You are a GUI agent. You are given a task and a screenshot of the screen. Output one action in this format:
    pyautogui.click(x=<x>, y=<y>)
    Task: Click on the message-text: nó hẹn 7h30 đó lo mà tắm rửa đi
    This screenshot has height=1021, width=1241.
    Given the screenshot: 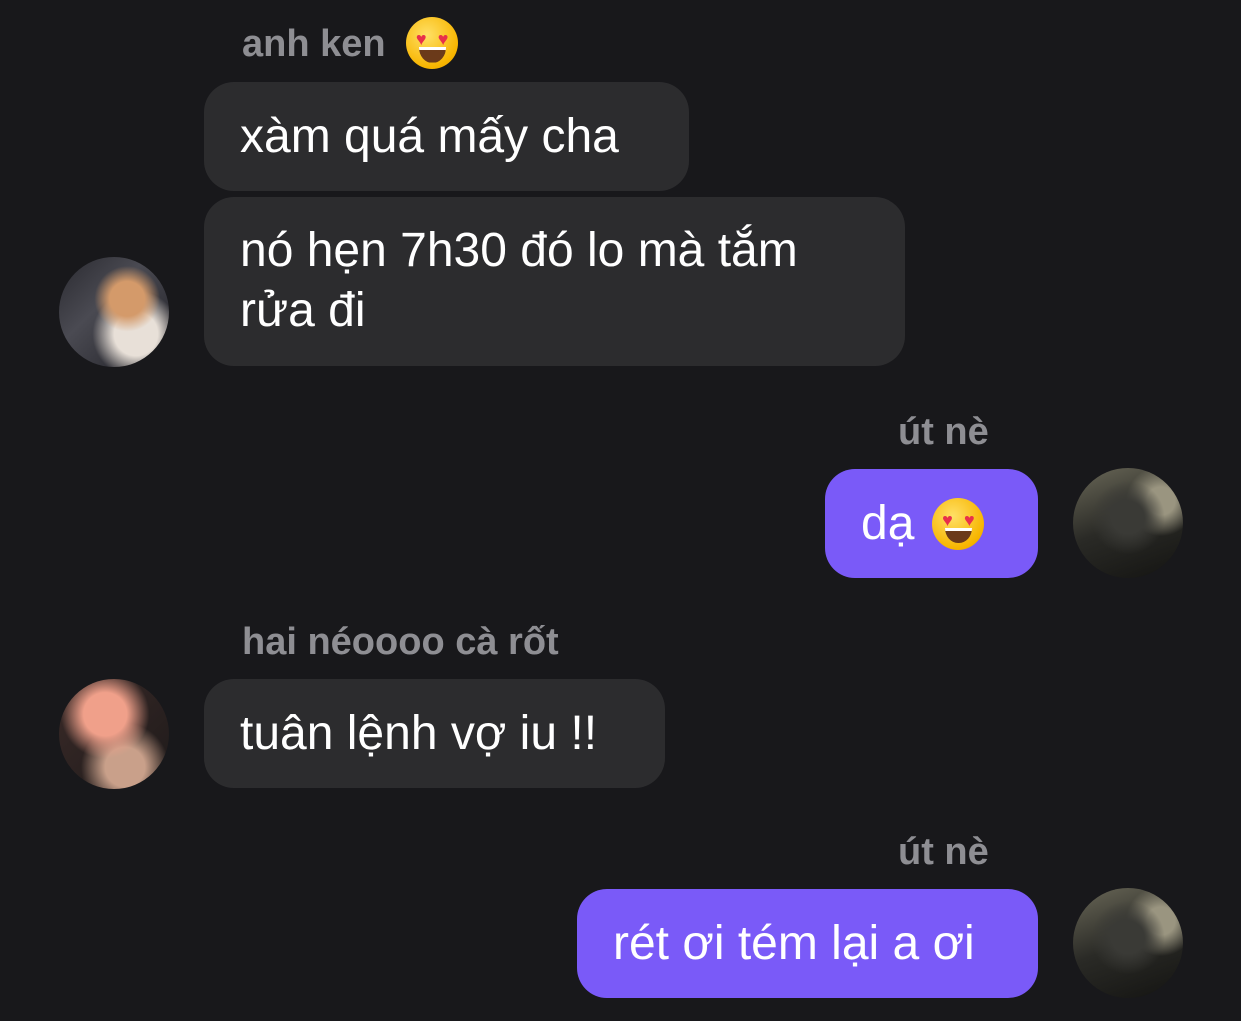 What is the action you would take?
    pyautogui.click(x=519, y=280)
    